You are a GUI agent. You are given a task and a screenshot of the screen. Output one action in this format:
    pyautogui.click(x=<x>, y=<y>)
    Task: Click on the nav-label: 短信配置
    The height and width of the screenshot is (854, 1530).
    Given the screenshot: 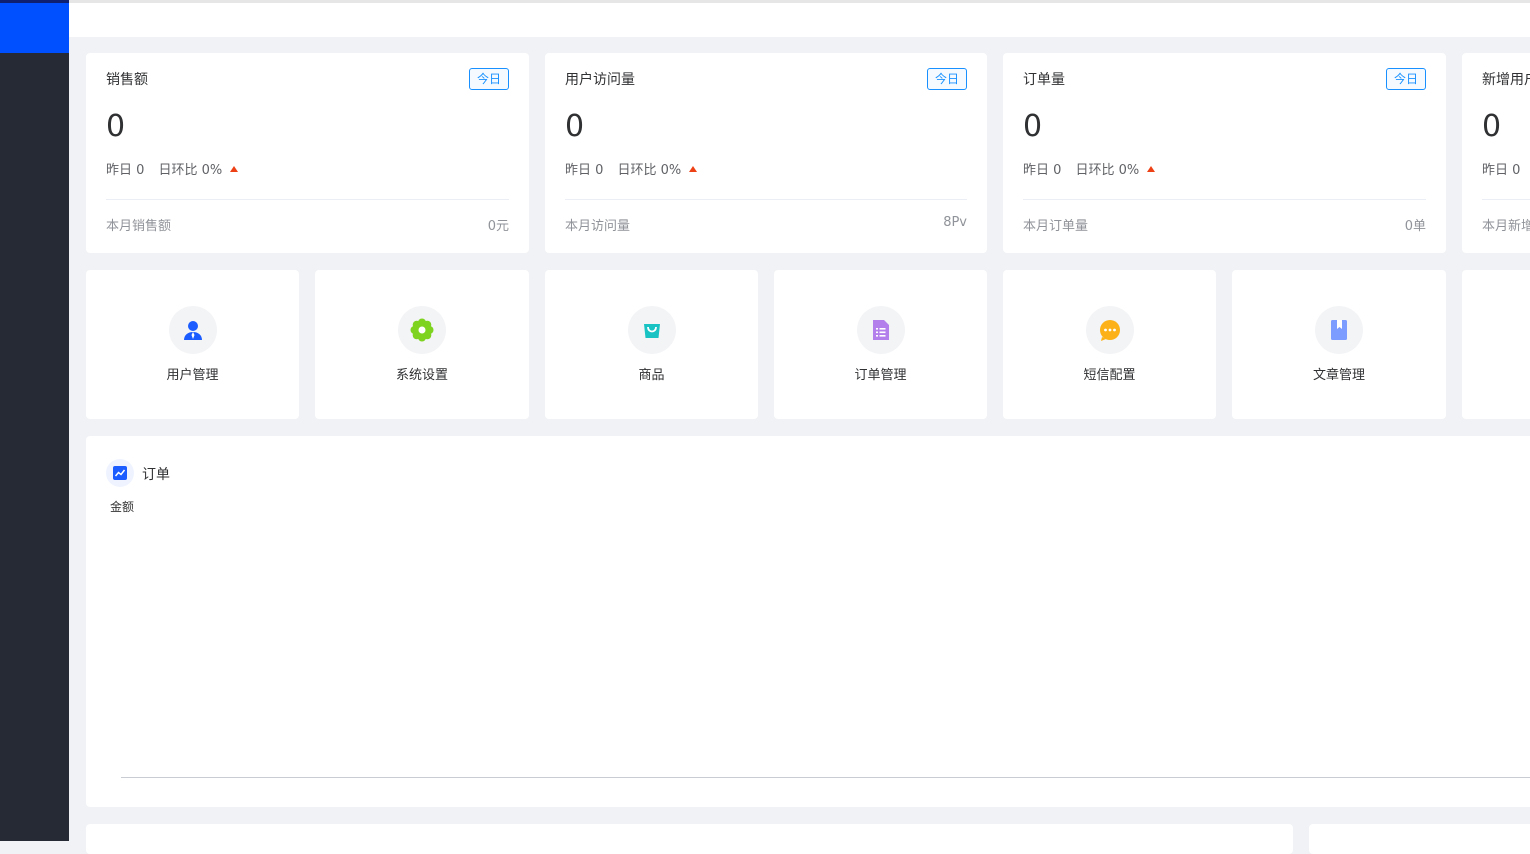 What is the action you would take?
    pyautogui.click(x=1109, y=375)
    